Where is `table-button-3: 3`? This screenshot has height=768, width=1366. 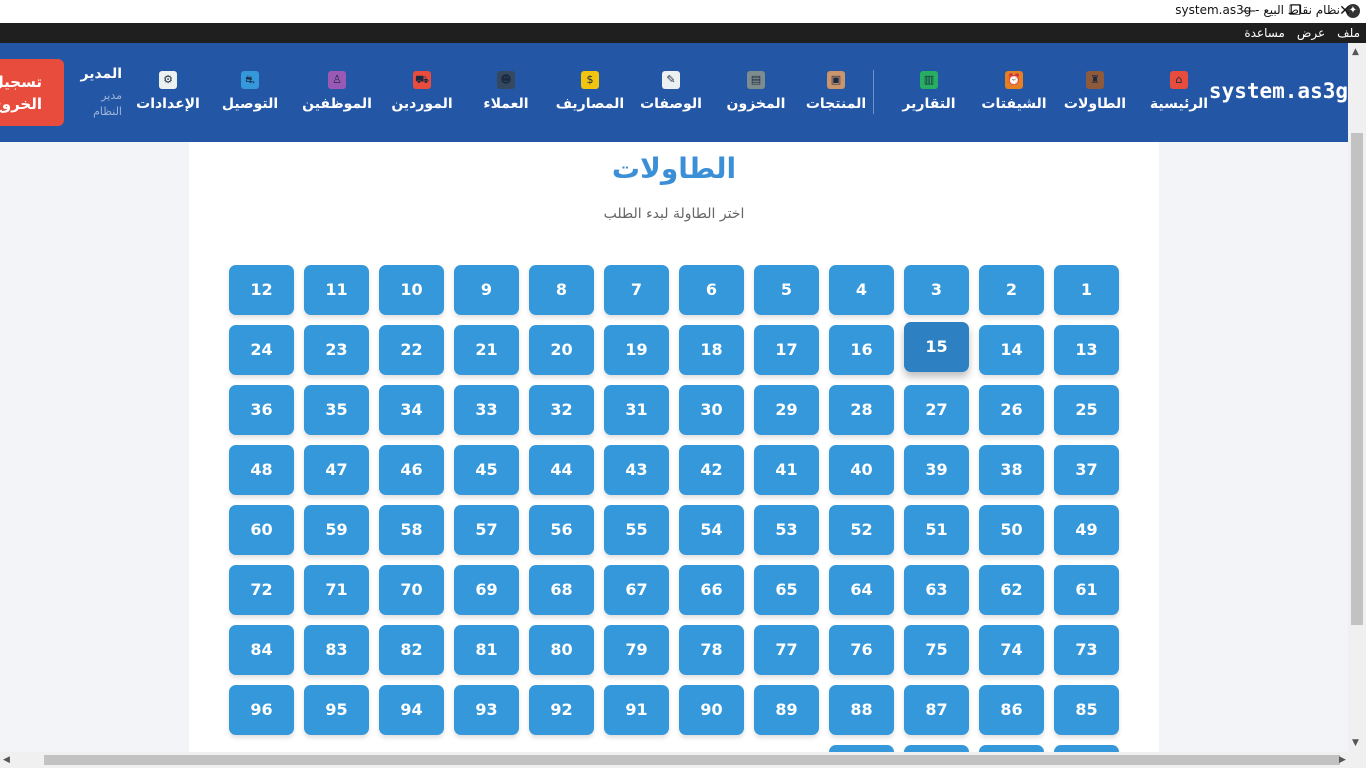 table-button-3: 3 is located at coordinates (936, 290).